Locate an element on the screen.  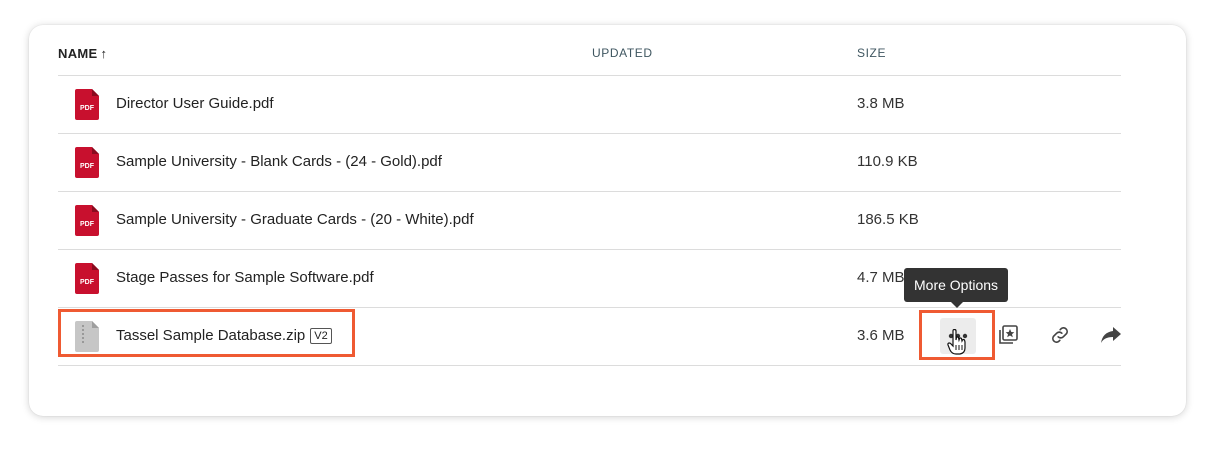
add-to-collection-button is located at coordinates (1008, 335).